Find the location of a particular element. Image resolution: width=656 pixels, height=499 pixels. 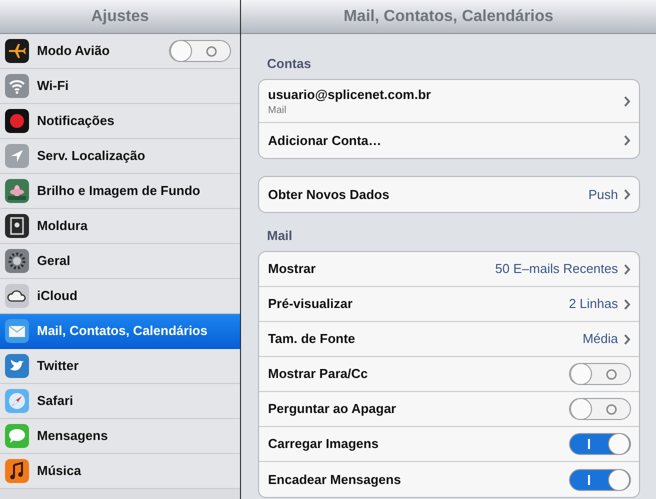

setting-value: 2 Linhas is located at coordinates (593, 304).